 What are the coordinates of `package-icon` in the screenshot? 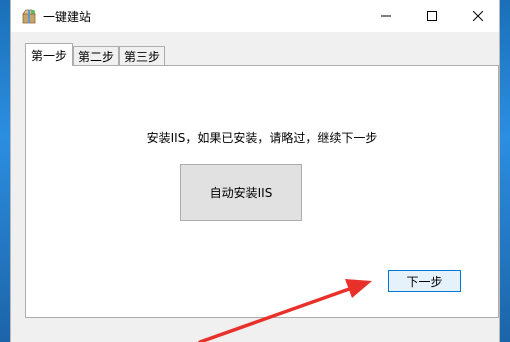 It's located at (29, 16).